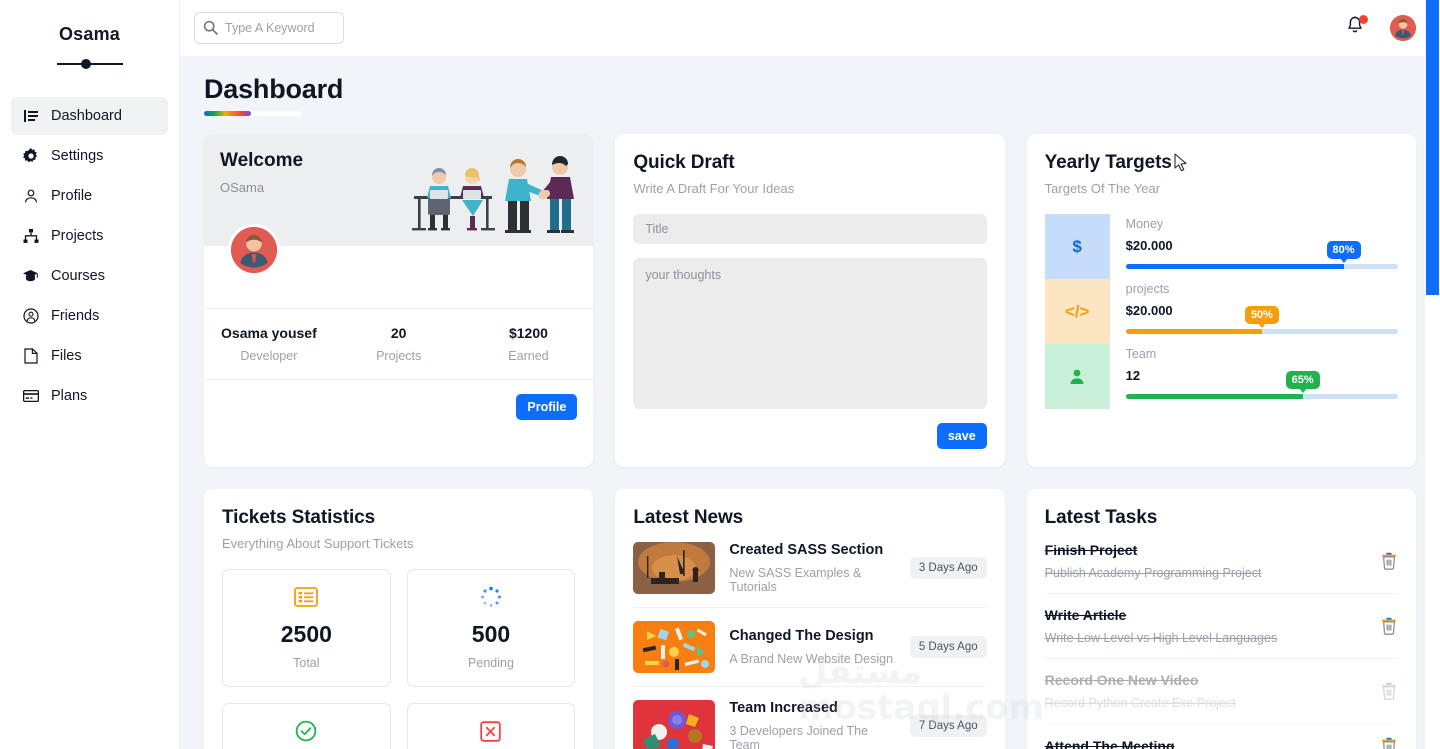  I want to click on target-body: Money $20.000 80%, so click(1261, 246).